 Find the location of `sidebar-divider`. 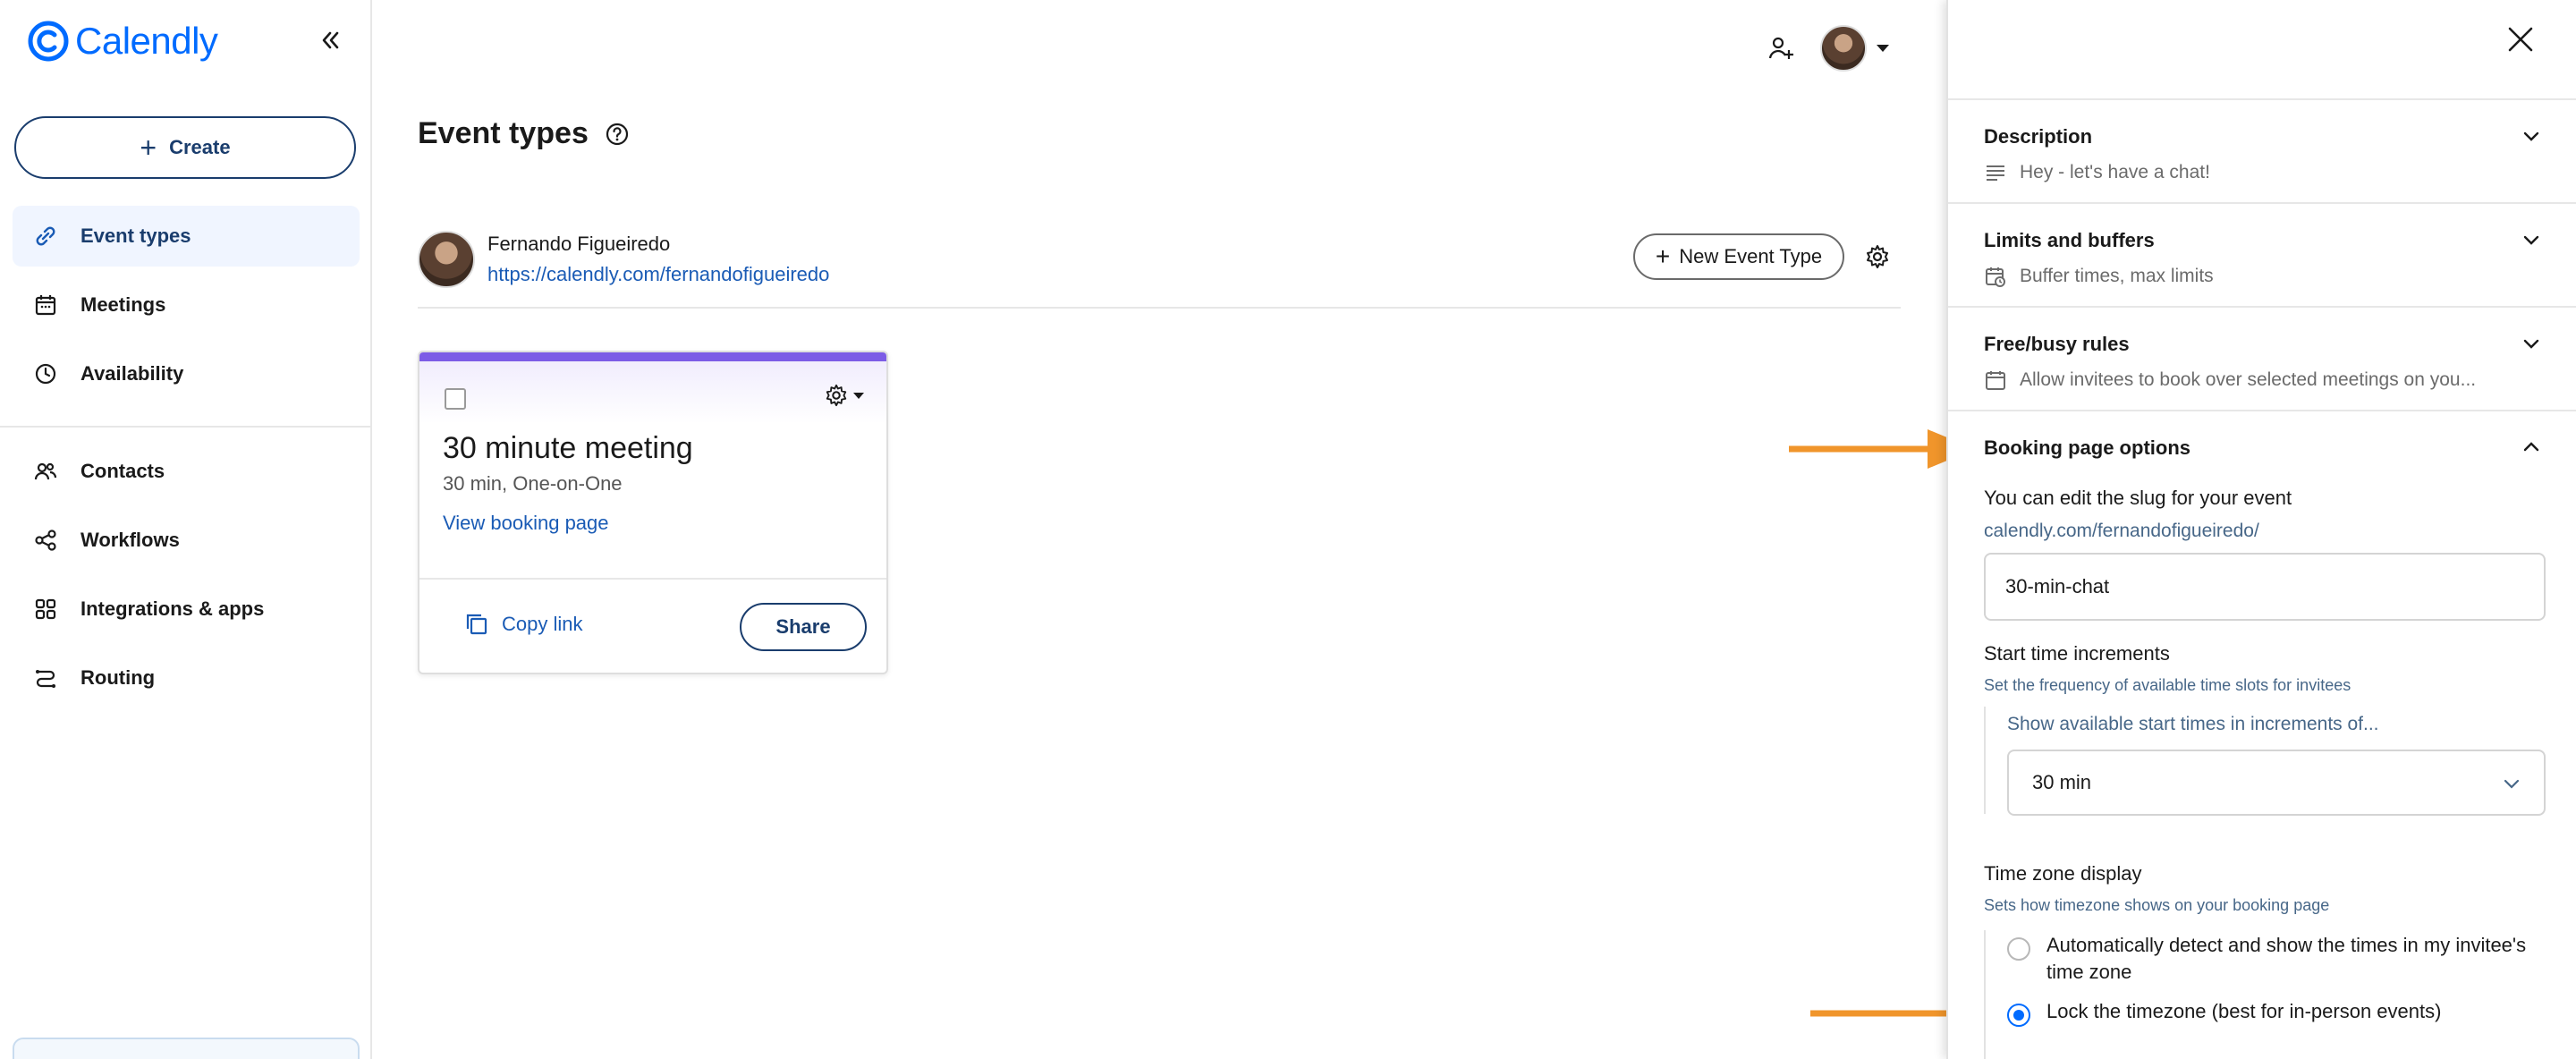

sidebar-divider is located at coordinates (185, 427).